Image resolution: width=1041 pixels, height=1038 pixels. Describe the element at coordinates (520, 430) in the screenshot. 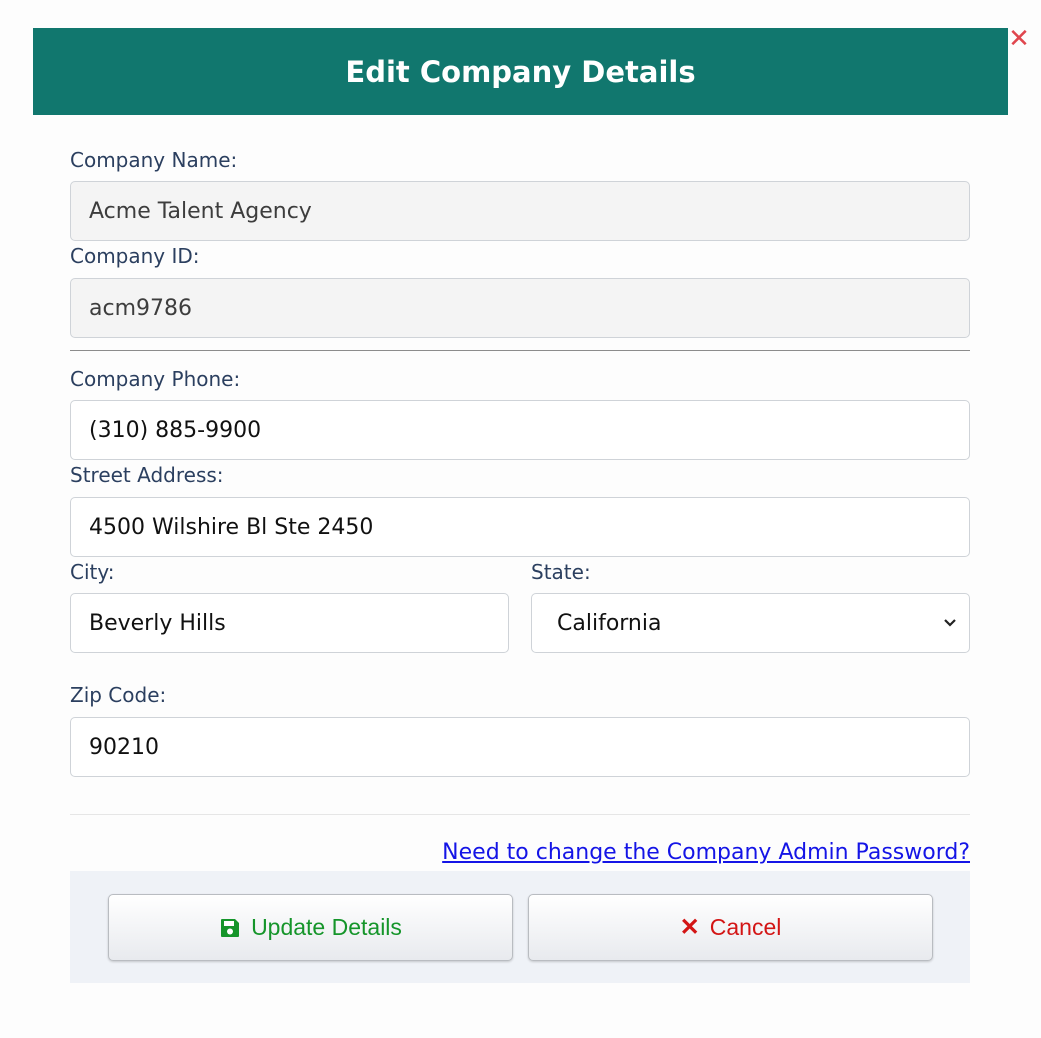

I see `company-phone-field` at that location.